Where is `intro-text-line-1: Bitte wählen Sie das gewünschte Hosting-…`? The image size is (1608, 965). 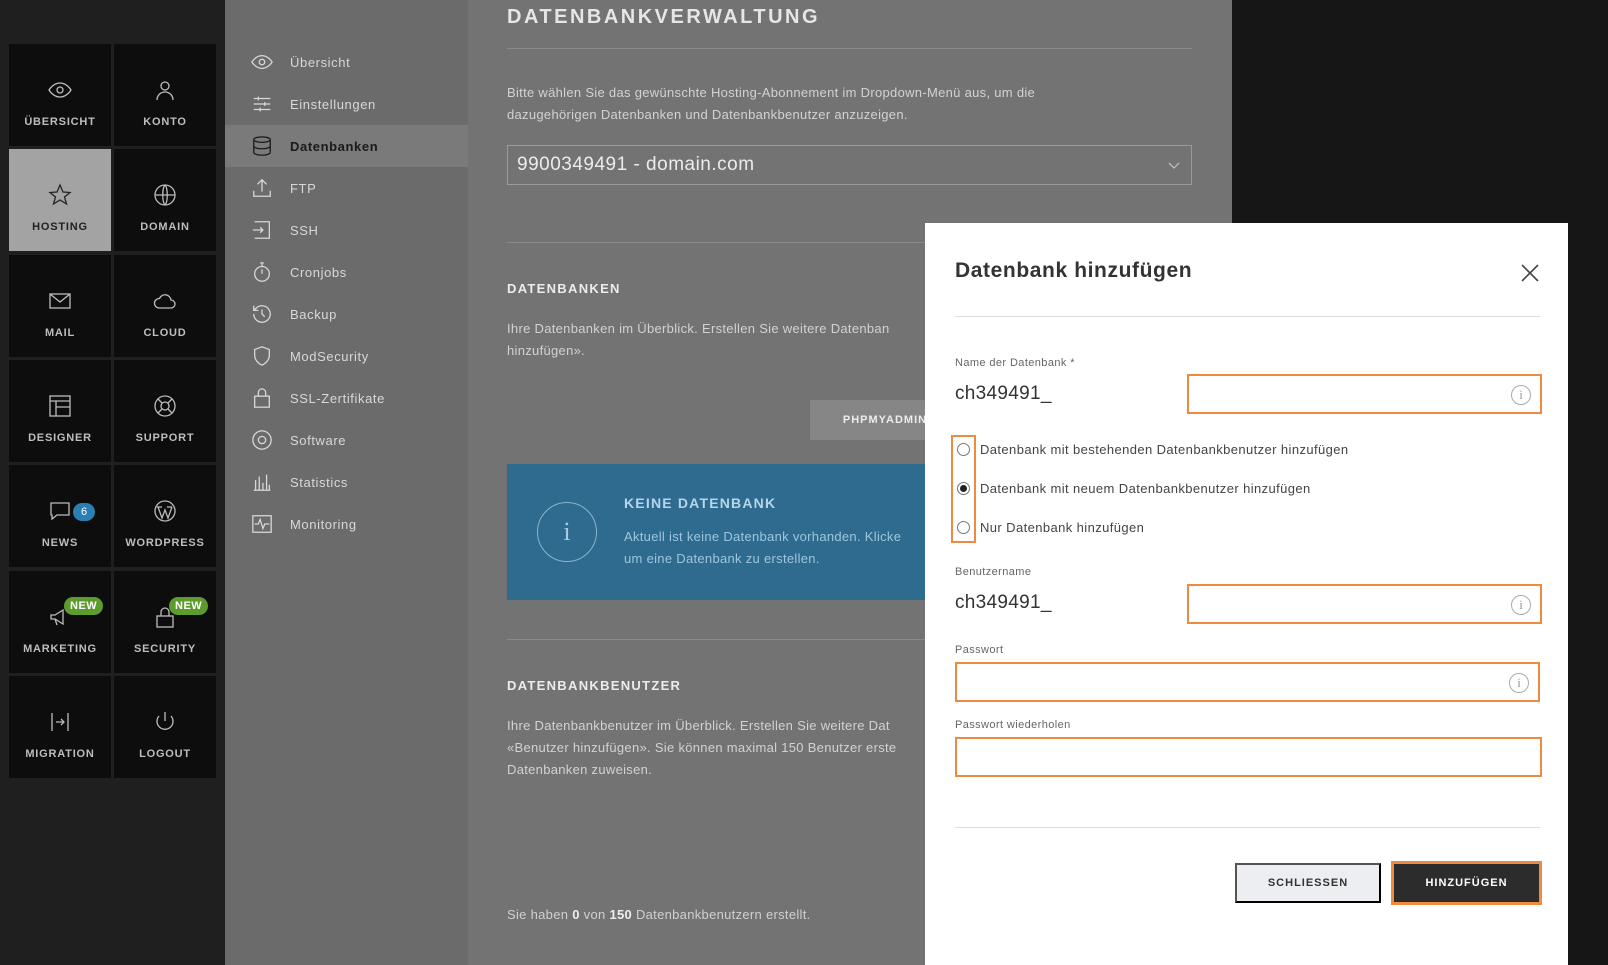 intro-text-line-1: Bitte wählen Sie das gewünschte Hosting-… is located at coordinates (771, 92).